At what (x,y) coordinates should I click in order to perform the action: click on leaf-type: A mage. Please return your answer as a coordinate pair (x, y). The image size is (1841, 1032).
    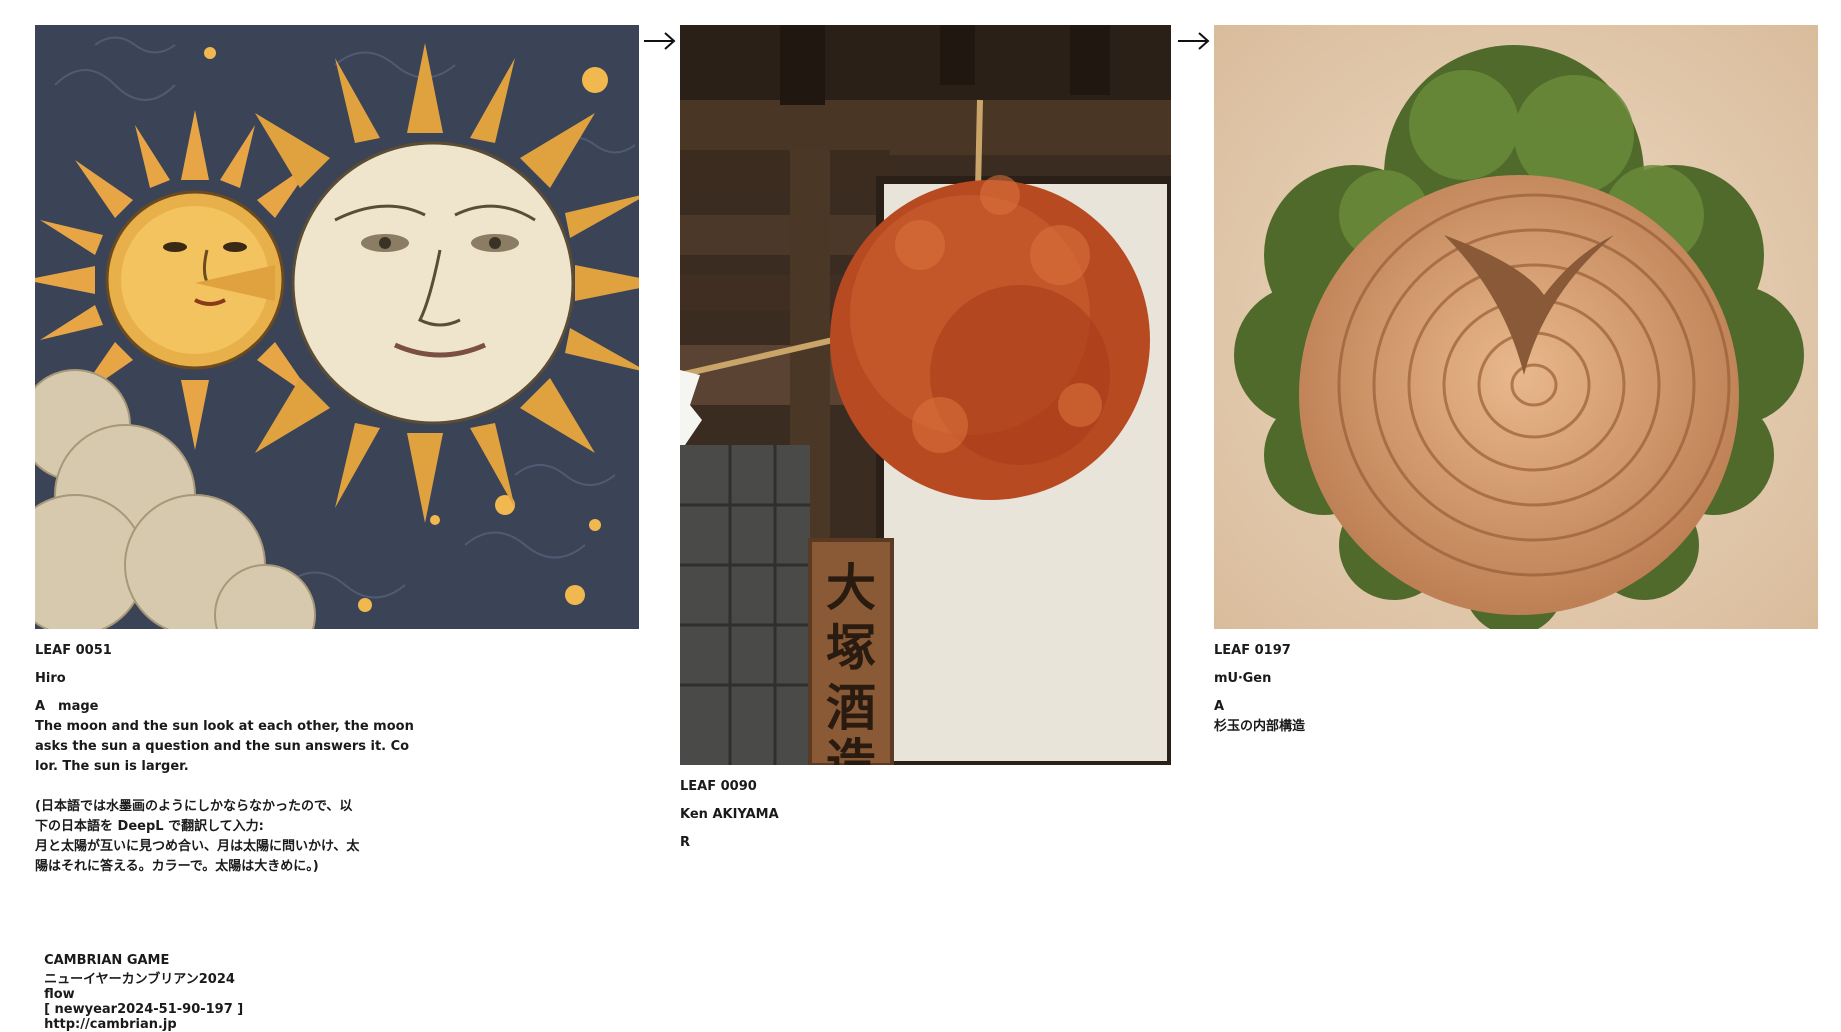
    Looking at the image, I should click on (67, 706).